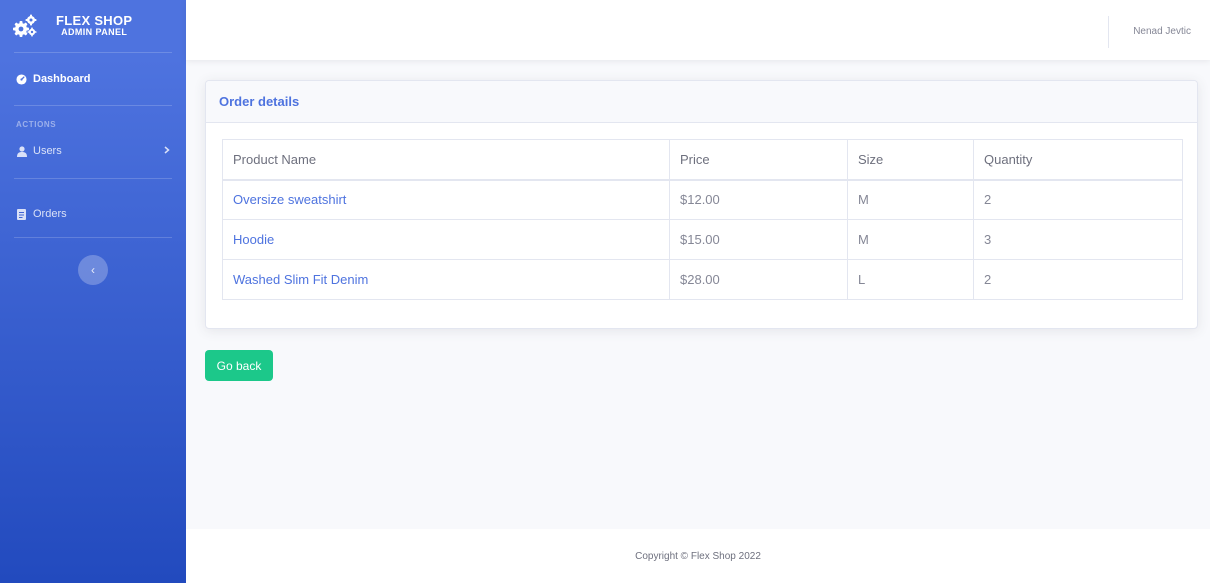 This screenshot has width=1210, height=583. Describe the element at coordinates (1108, 32) in the screenshot. I see `topbar-divider` at that location.